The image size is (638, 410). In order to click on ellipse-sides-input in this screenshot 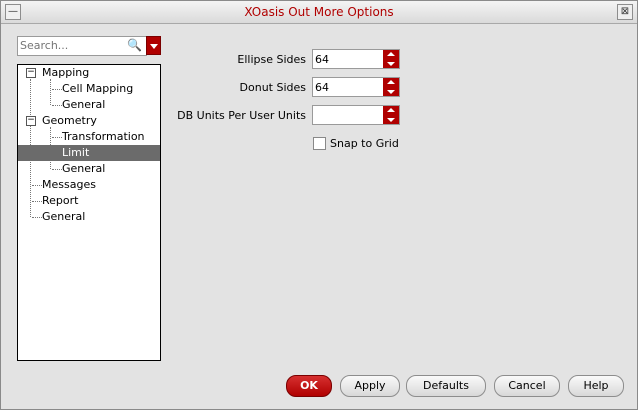, I will do `click(348, 59)`.